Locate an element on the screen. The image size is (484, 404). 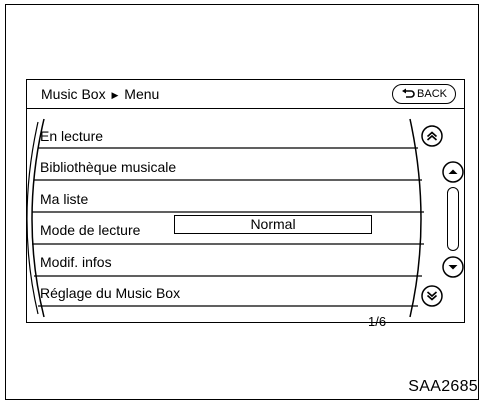
play-mode-value: Normal is located at coordinates (273, 224).